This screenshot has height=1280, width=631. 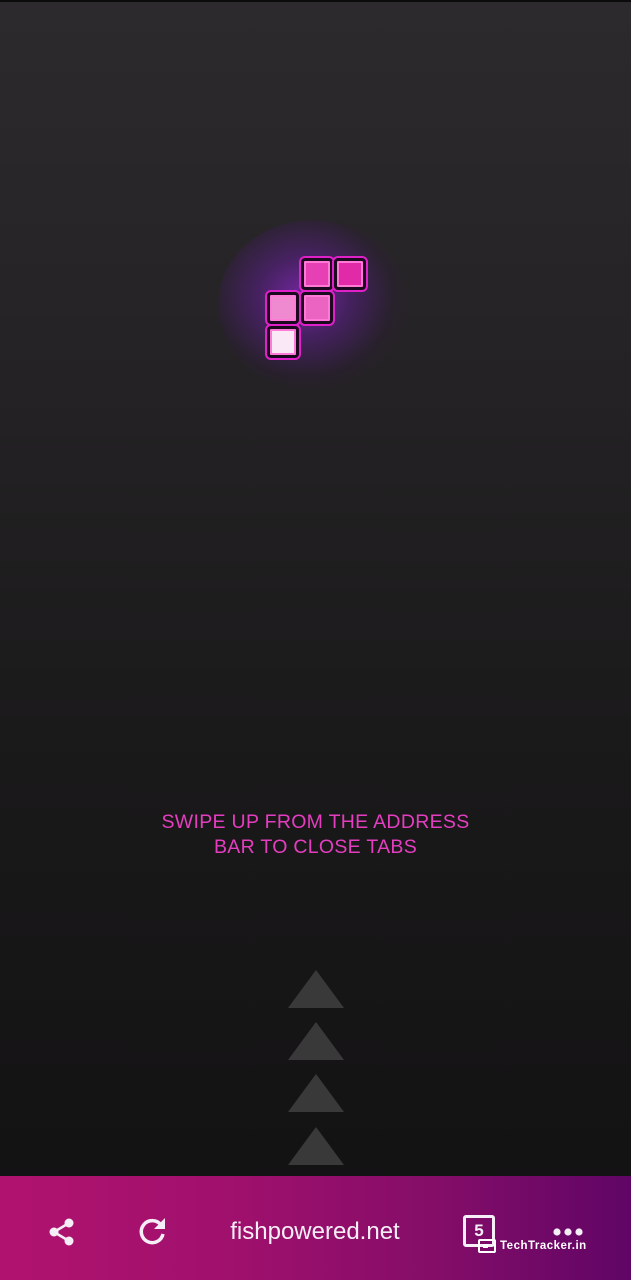 I want to click on watermark-text: TechTracker.in, so click(x=543, y=1246).